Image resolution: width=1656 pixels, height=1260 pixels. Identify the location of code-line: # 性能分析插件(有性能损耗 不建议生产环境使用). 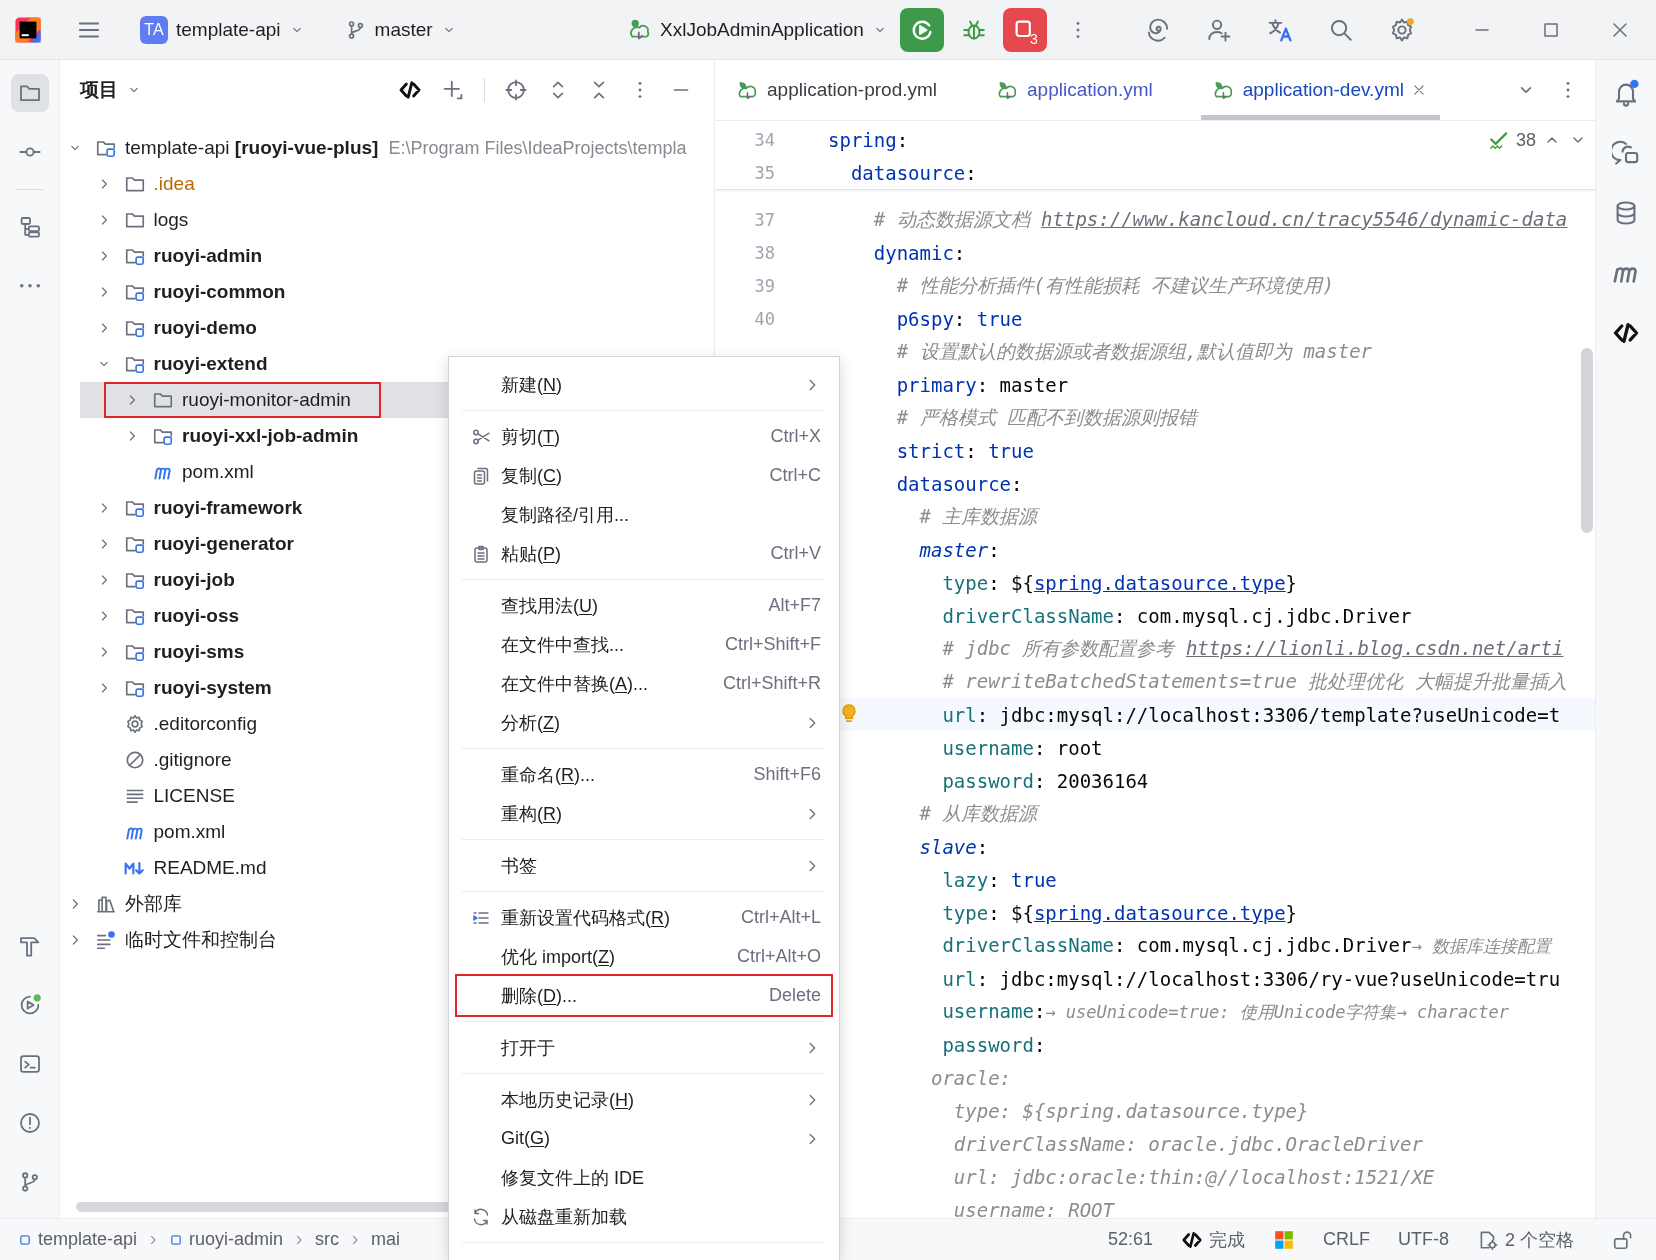
(1115, 285).